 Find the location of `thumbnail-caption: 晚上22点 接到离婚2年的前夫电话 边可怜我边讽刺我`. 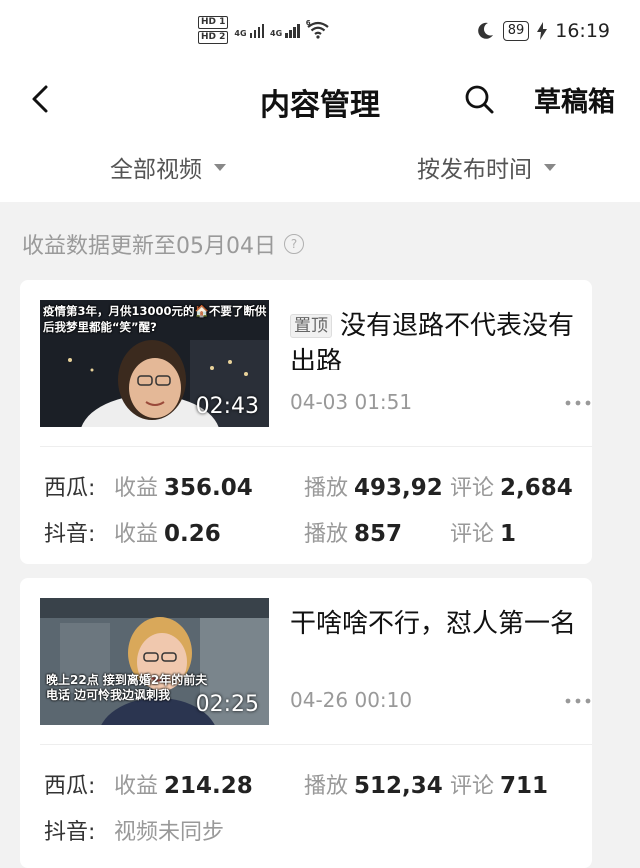

thumbnail-caption: 晚上22点 接到离婚2年的前夫电话 边可怜我边讽刺我 is located at coordinates (127, 687).